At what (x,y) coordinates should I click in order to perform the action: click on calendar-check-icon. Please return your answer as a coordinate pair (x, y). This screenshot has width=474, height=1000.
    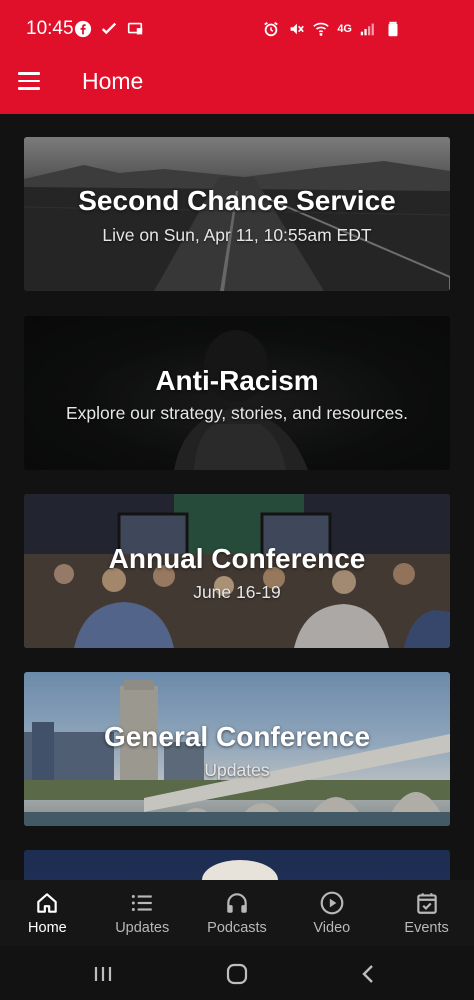
    Looking at the image, I should click on (426, 903).